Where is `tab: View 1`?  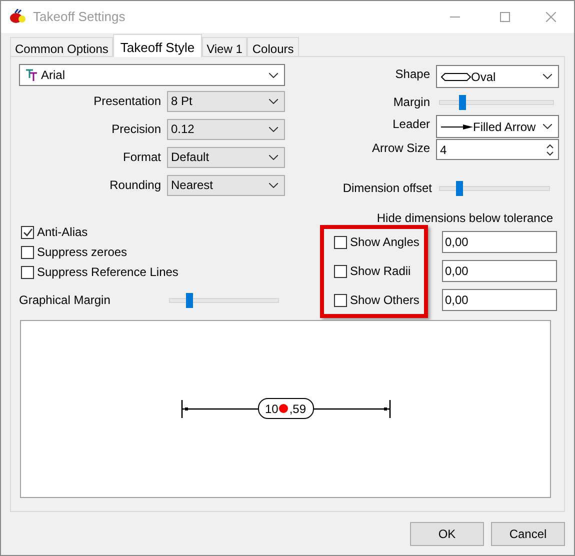 tab: View 1 is located at coordinates (225, 46).